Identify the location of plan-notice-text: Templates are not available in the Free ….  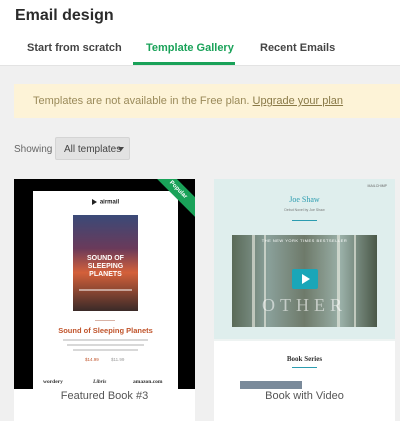
(188, 101).